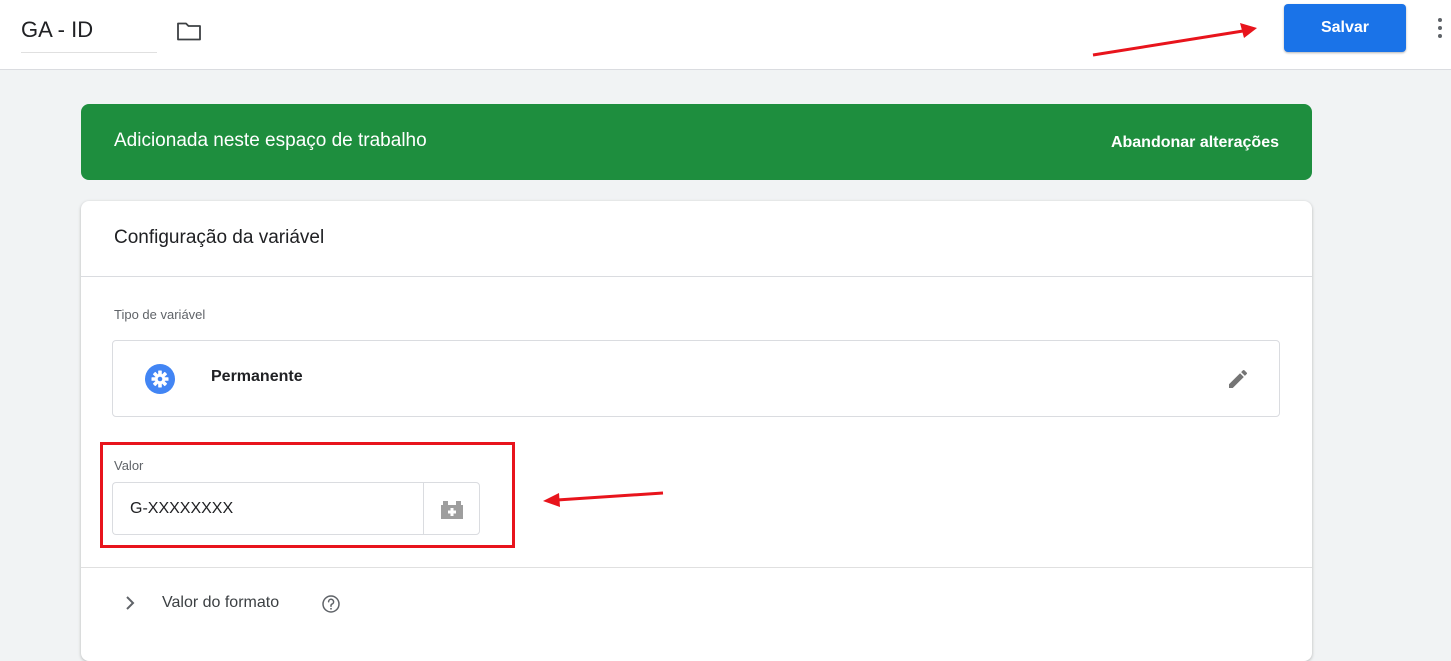 The height and width of the screenshot is (661, 1451). Describe the element at coordinates (696, 567) in the screenshot. I see `card-divider` at that location.